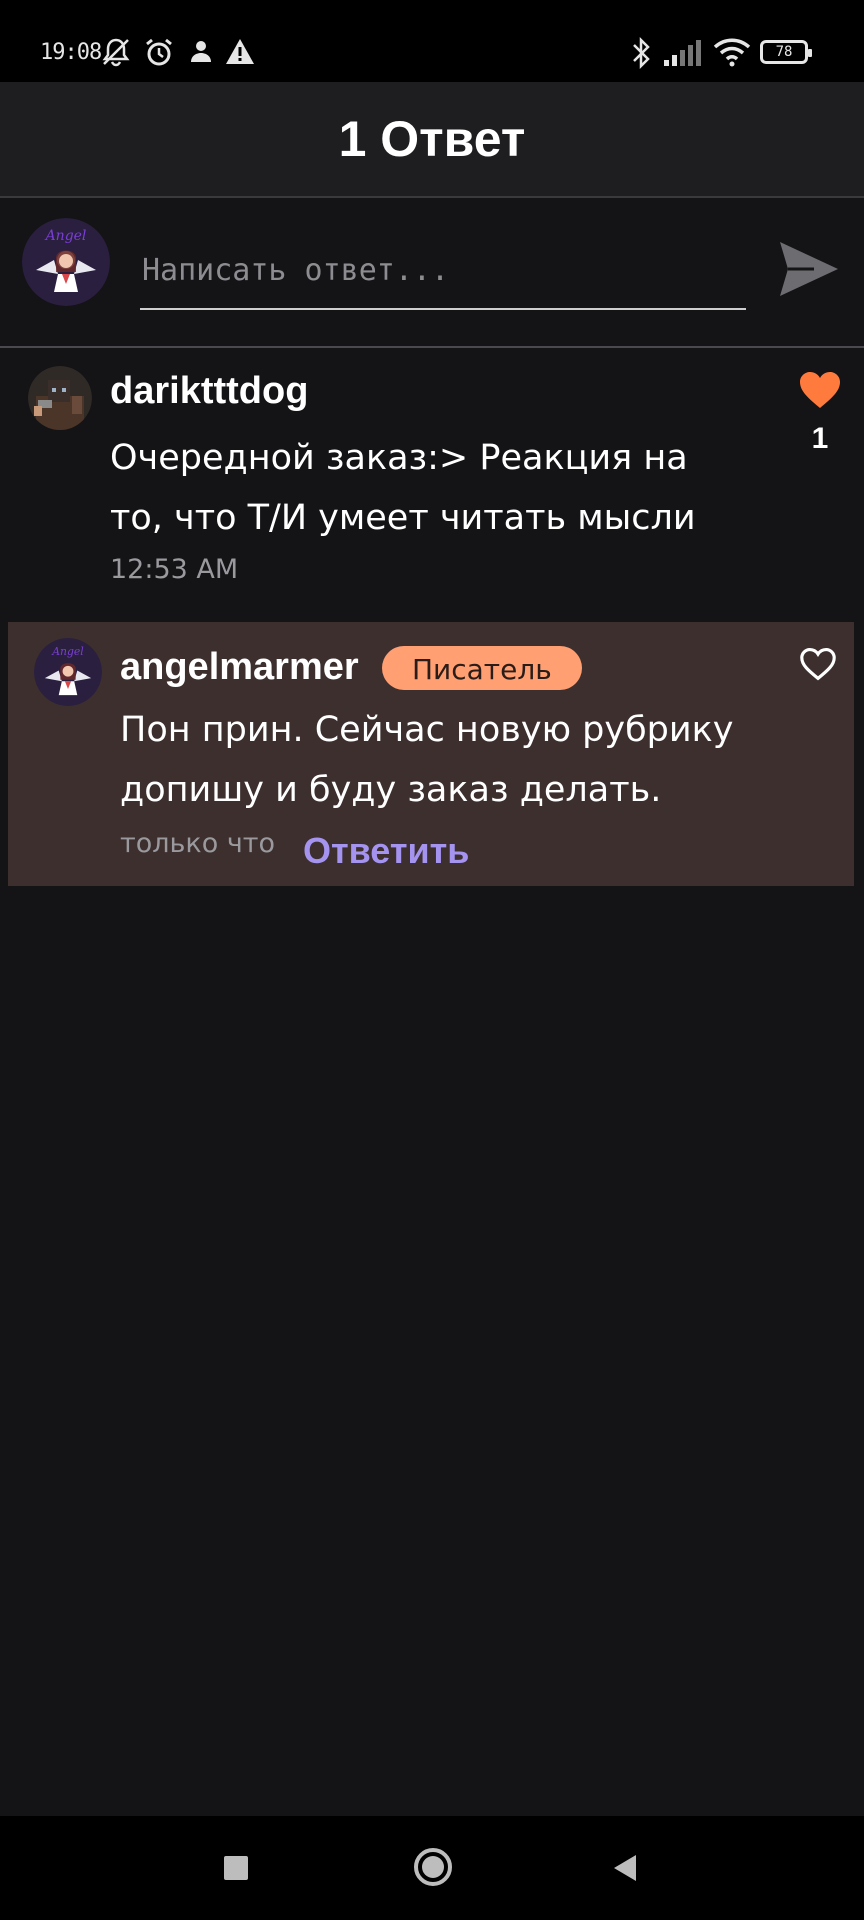 Image resolution: width=864 pixels, height=1920 pixels. What do you see at coordinates (159, 52) in the screenshot?
I see `alarm-icon` at bounding box center [159, 52].